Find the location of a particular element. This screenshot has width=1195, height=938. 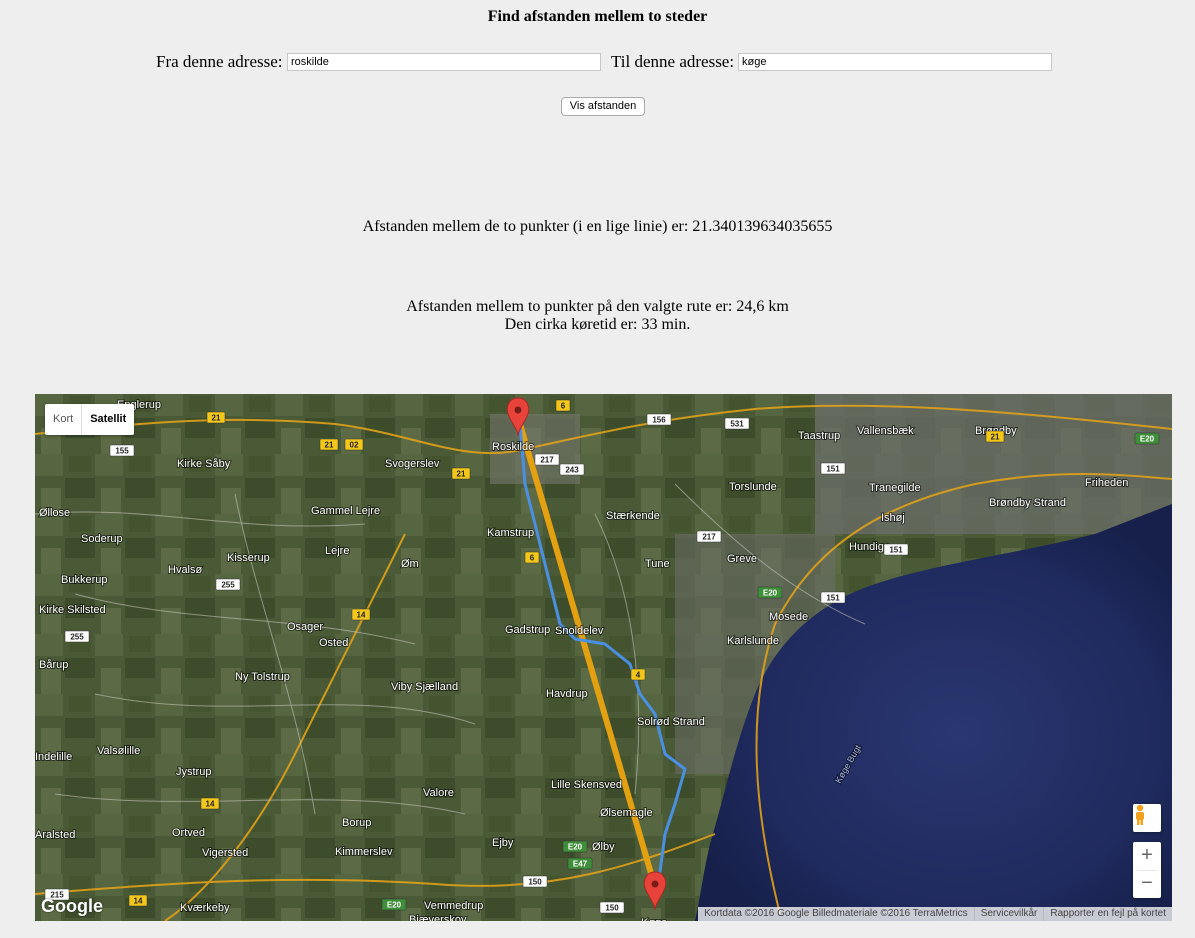

place-label: Ishøj is located at coordinates (893, 518).